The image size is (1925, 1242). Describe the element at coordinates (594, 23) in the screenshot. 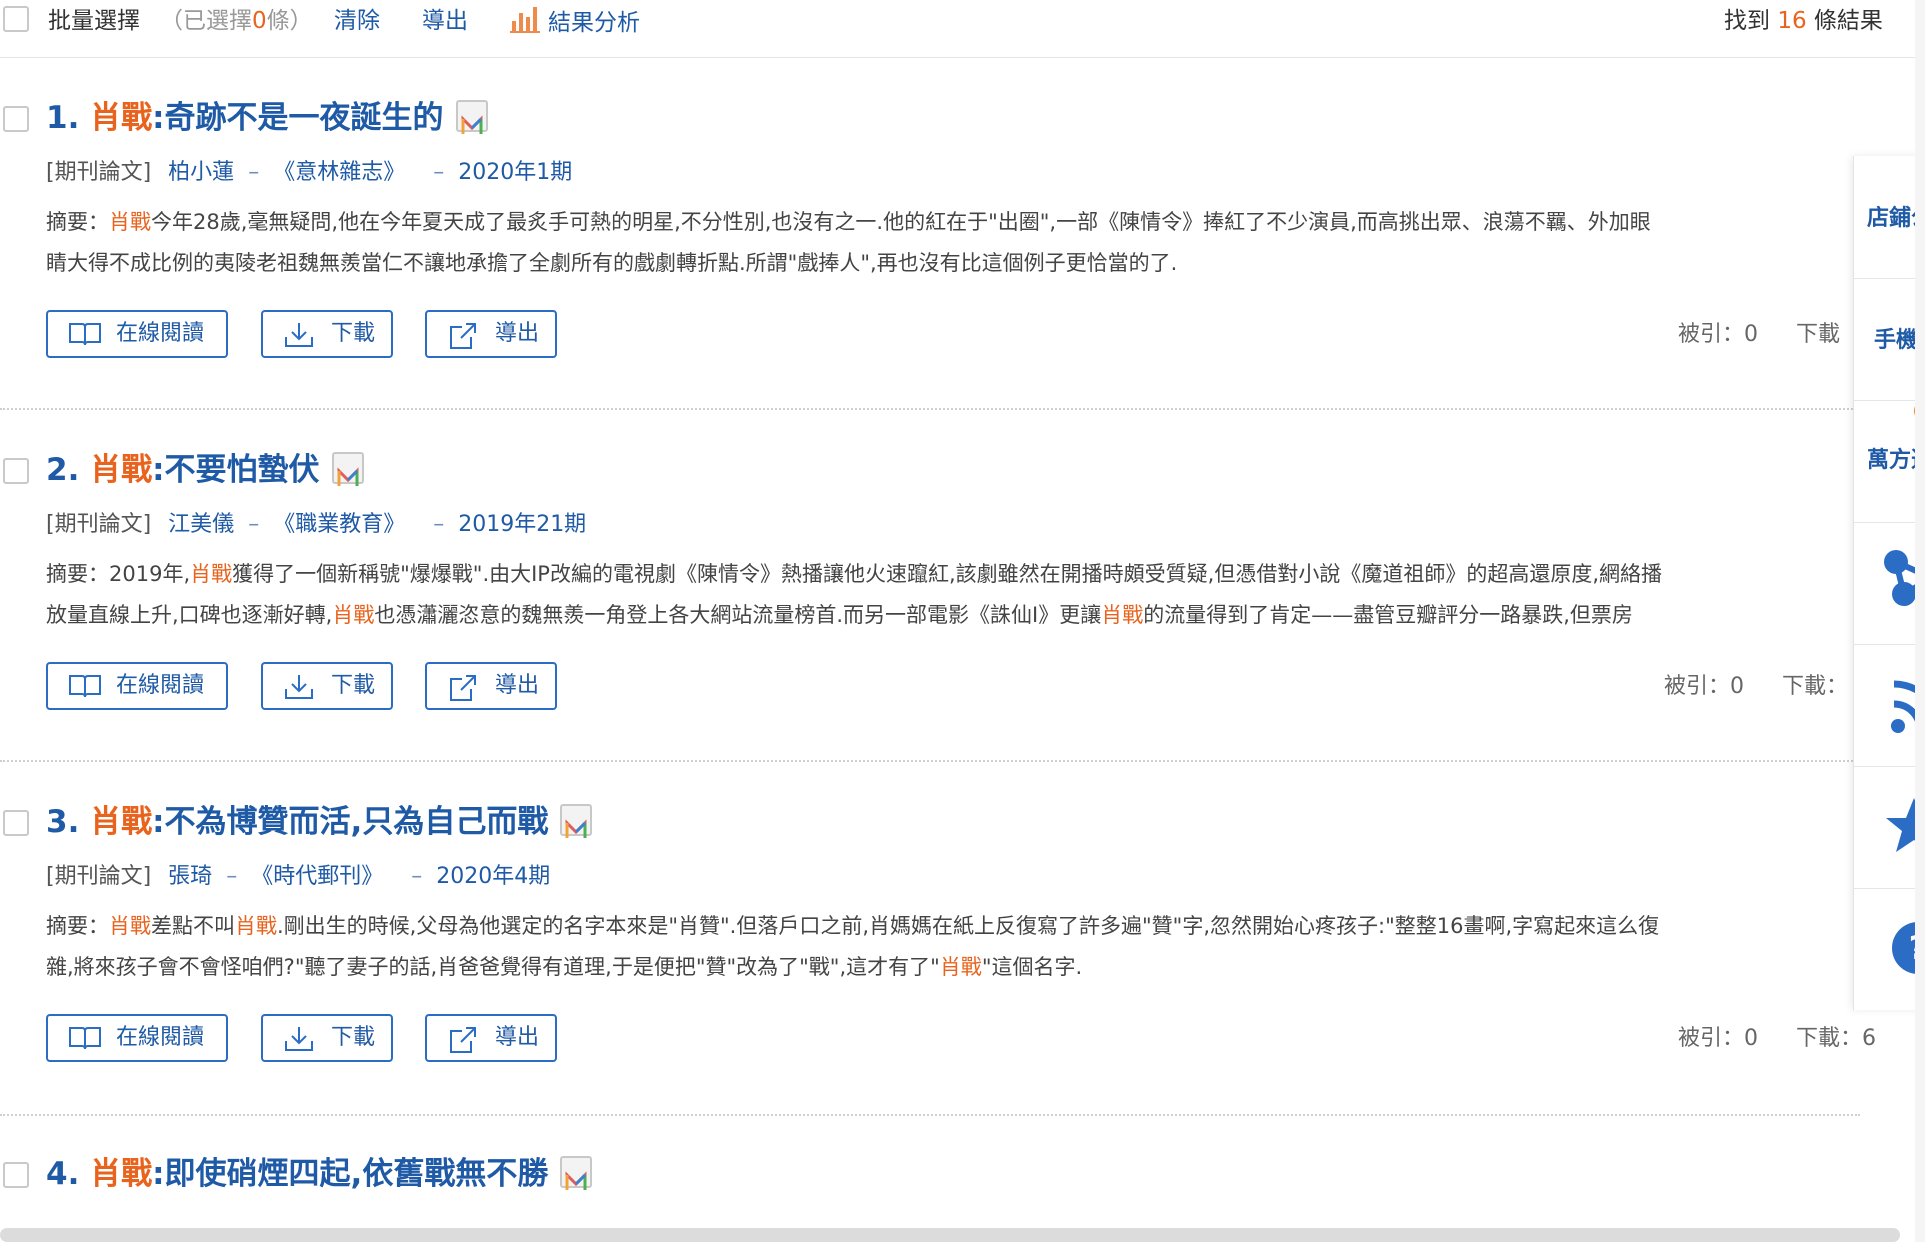

I see `result-analysis-label: 結果分析` at that location.